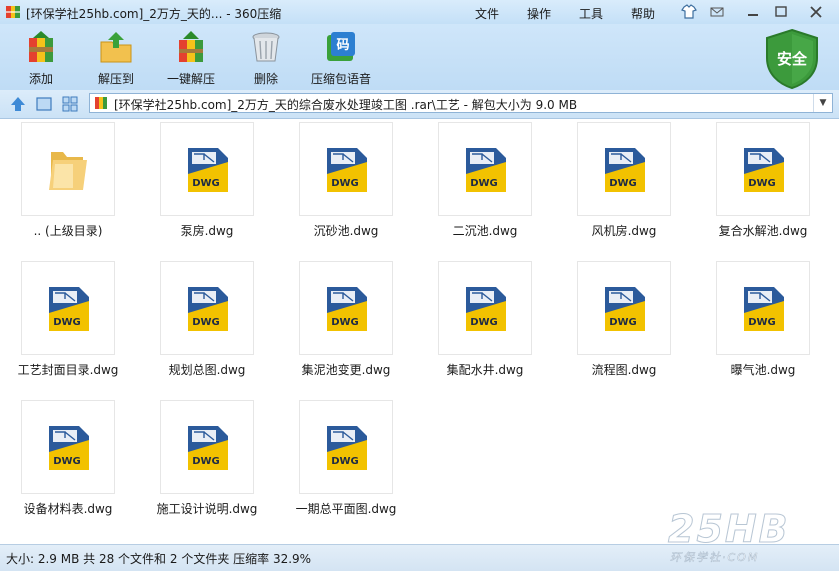 The width and height of the screenshot is (839, 571). I want to click on extract-to-button: 解压到, so click(116, 58).